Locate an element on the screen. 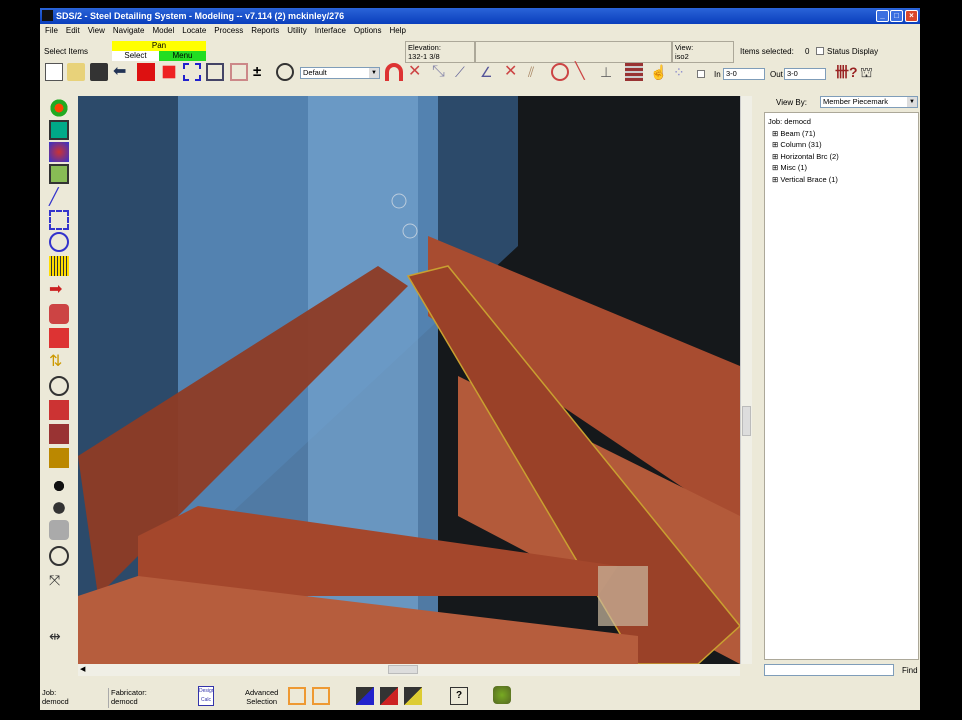 The image size is (962, 720). yellow-triangle-icon is located at coordinates (413, 696).